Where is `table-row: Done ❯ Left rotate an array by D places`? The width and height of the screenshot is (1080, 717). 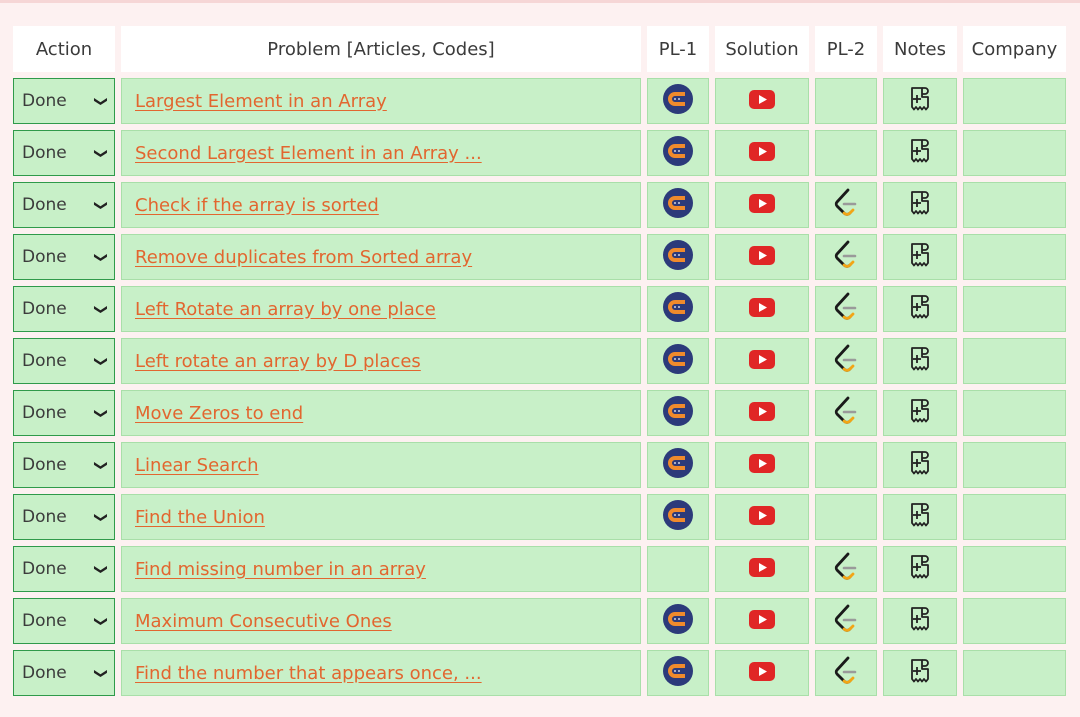 table-row: Done ❯ Left rotate an array by D places is located at coordinates (539, 361).